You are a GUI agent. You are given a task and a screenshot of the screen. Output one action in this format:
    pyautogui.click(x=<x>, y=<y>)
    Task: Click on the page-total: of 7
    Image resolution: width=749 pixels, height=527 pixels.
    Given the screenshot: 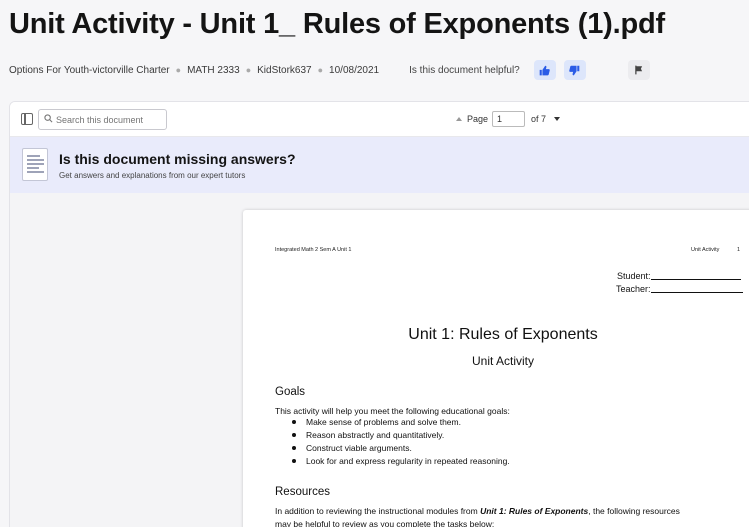 What is the action you would take?
    pyautogui.click(x=539, y=119)
    